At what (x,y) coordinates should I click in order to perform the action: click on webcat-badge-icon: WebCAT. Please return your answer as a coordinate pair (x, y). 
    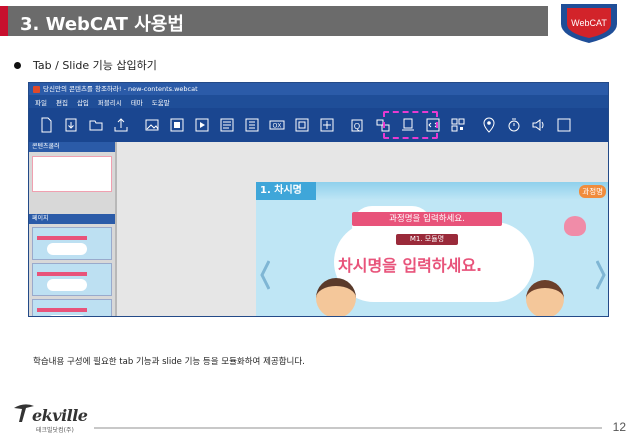
    Looking at the image, I should click on (589, 23).